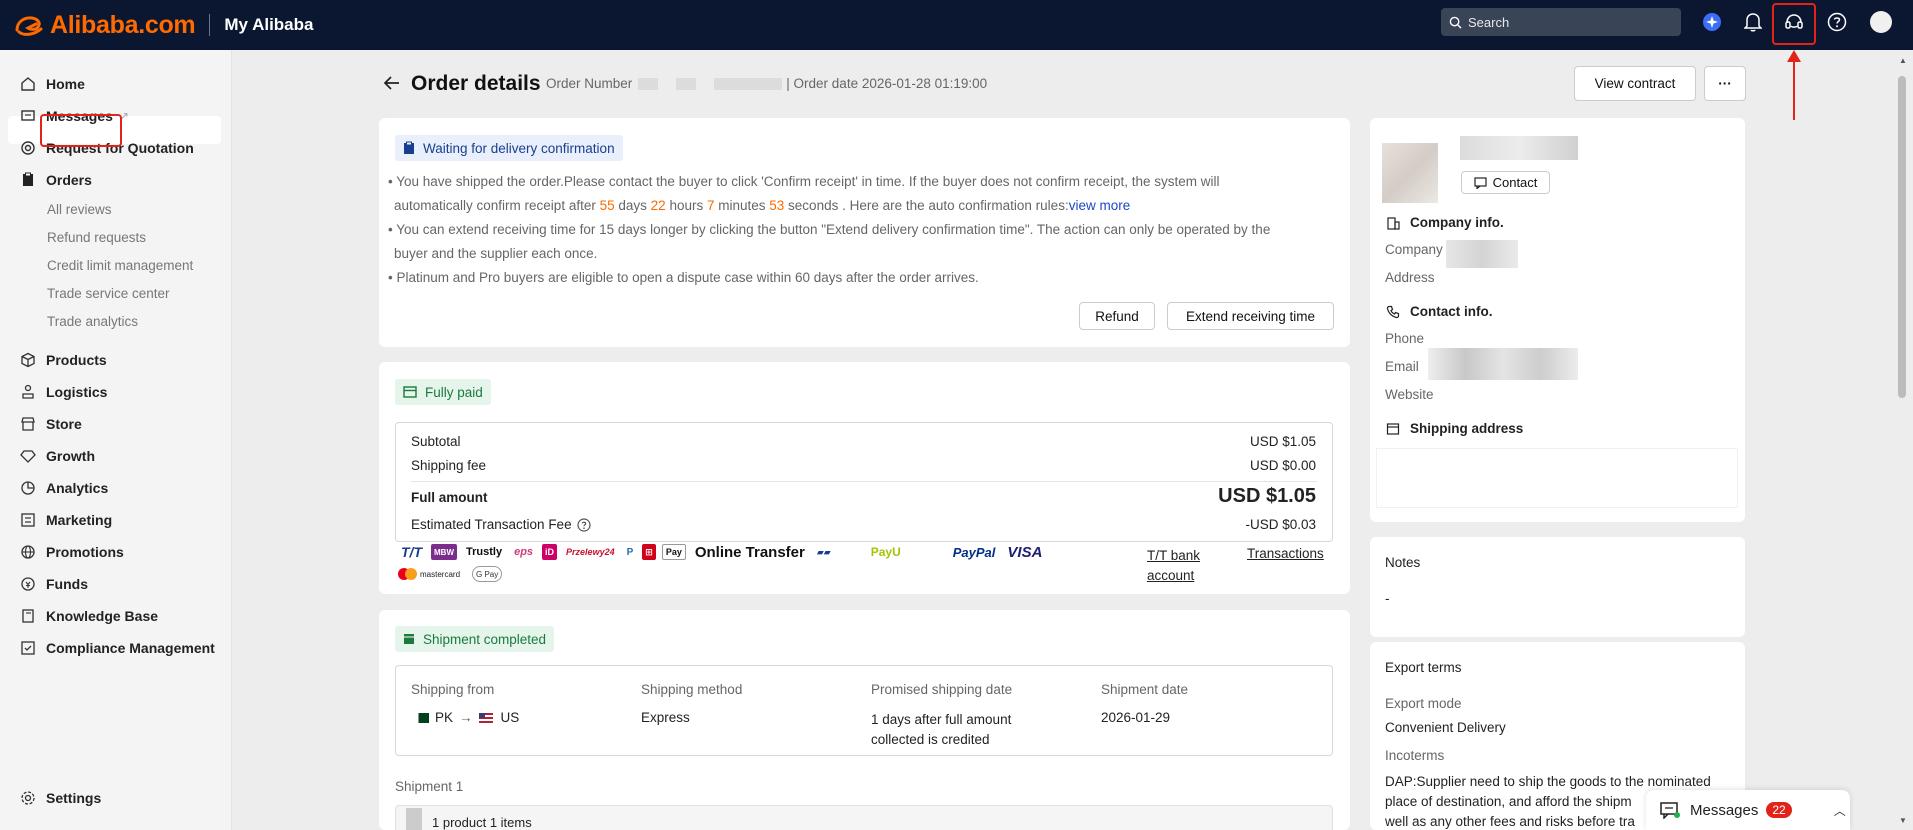 The width and height of the screenshot is (1913, 830). What do you see at coordinates (443, 392) in the screenshot?
I see `payment-tag: Fully paid` at bounding box center [443, 392].